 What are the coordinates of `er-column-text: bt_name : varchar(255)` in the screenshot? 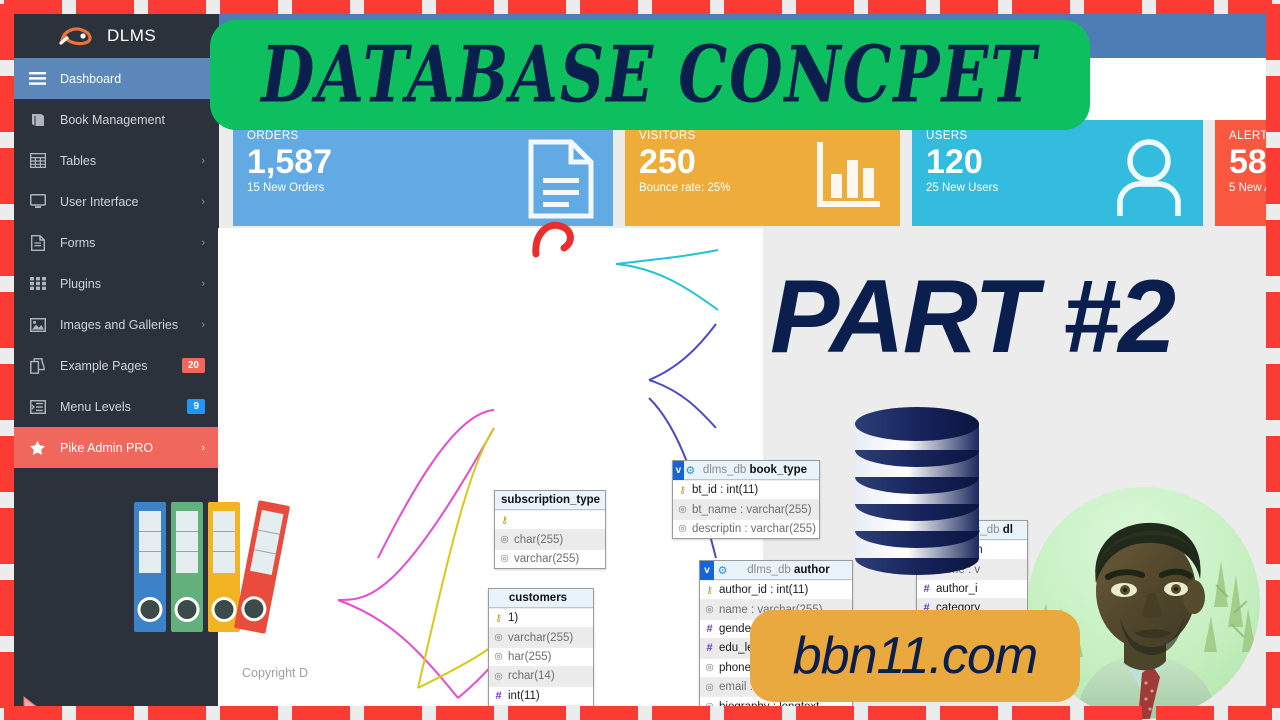 It's located at (752, 509).